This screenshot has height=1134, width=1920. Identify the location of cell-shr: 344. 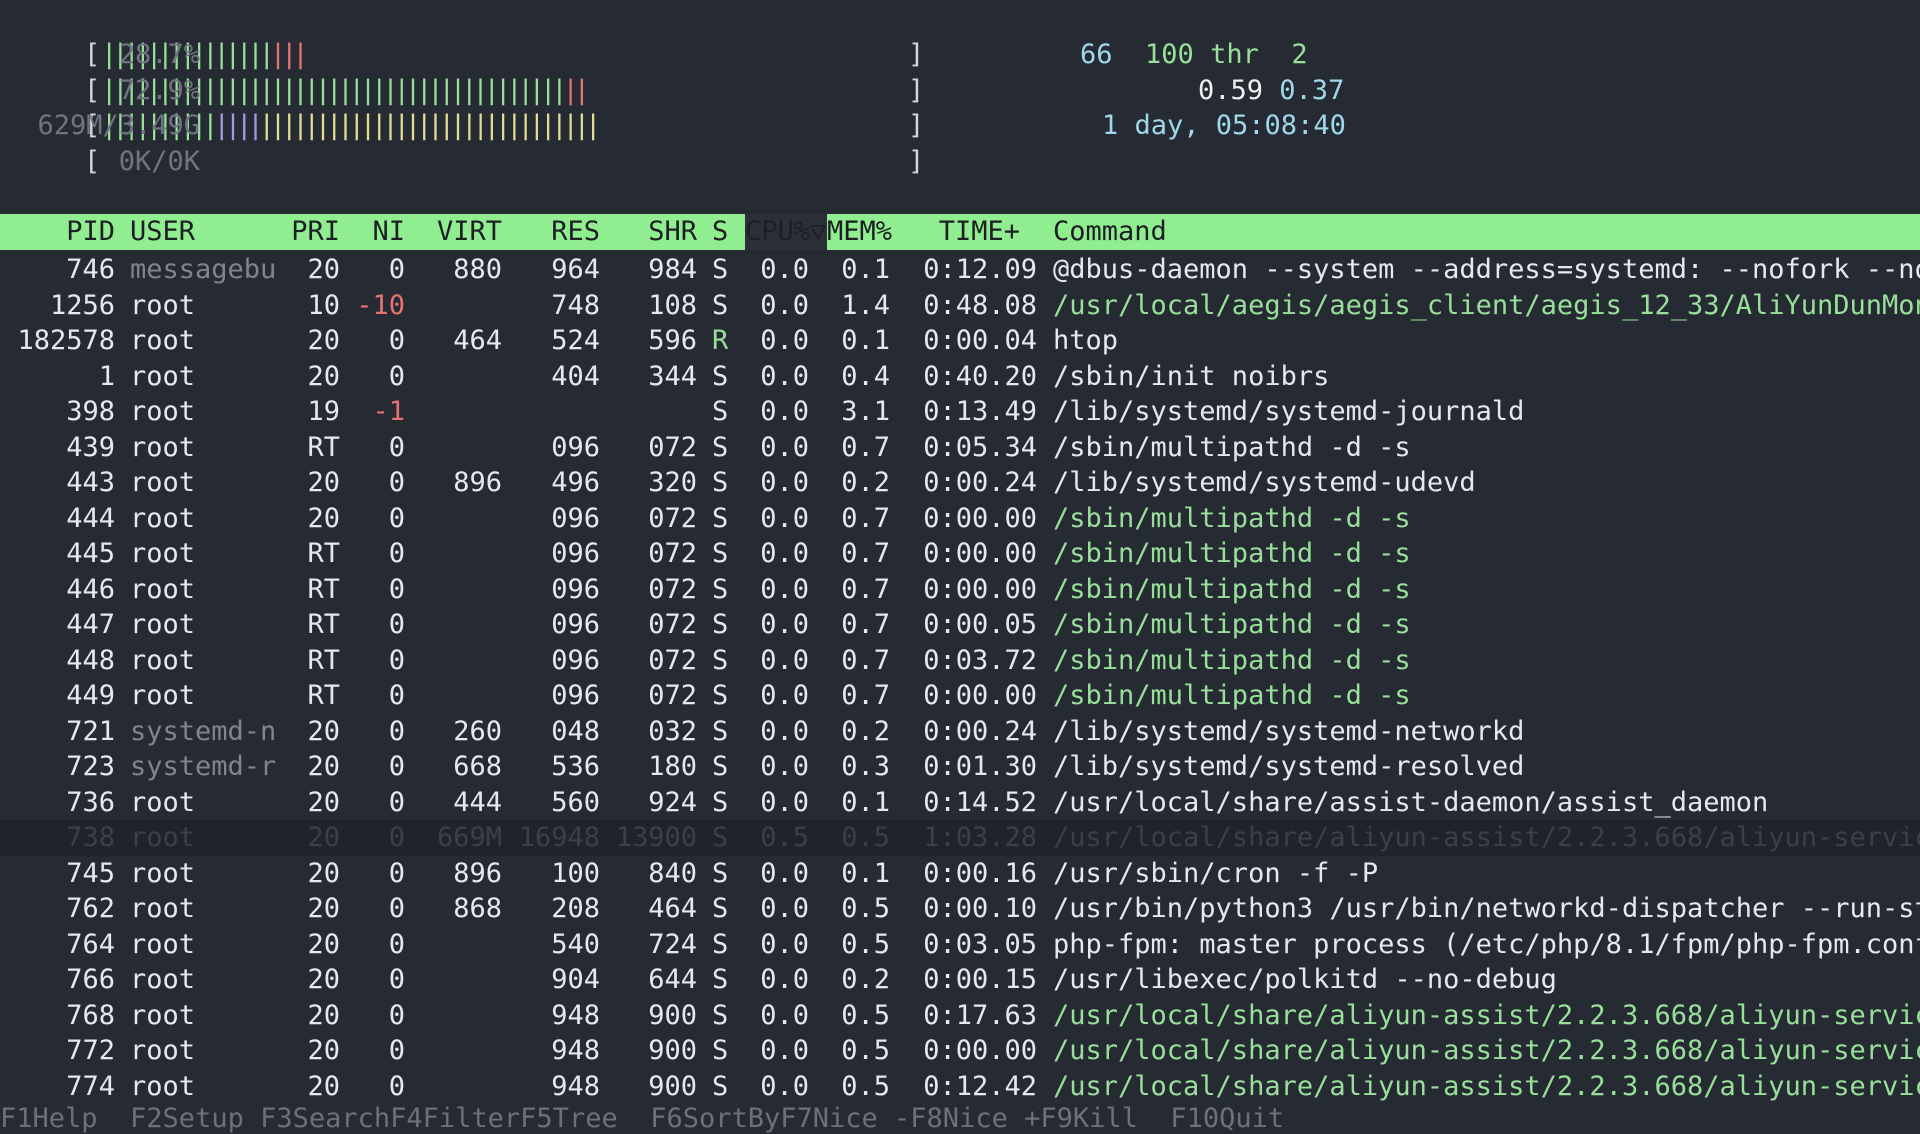
(672, 376).